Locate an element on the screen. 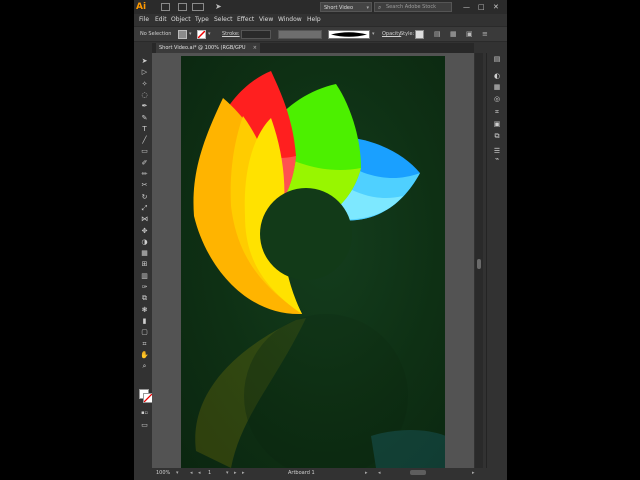 The width and height of the screenshot is (640, 480). column-graph-icon: ▮ is located at coordinates (144, 321).